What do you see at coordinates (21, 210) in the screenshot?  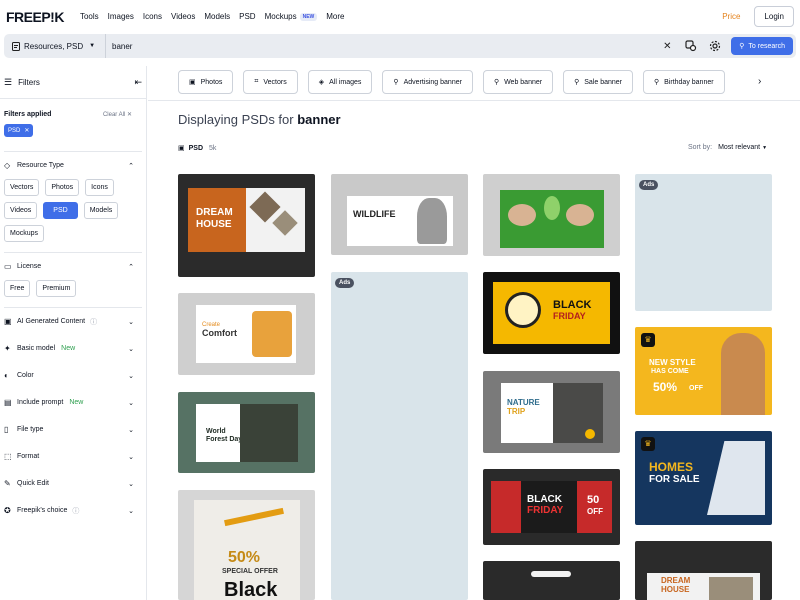 I see `option-videos: Videos` at bounding box center [21, 210].